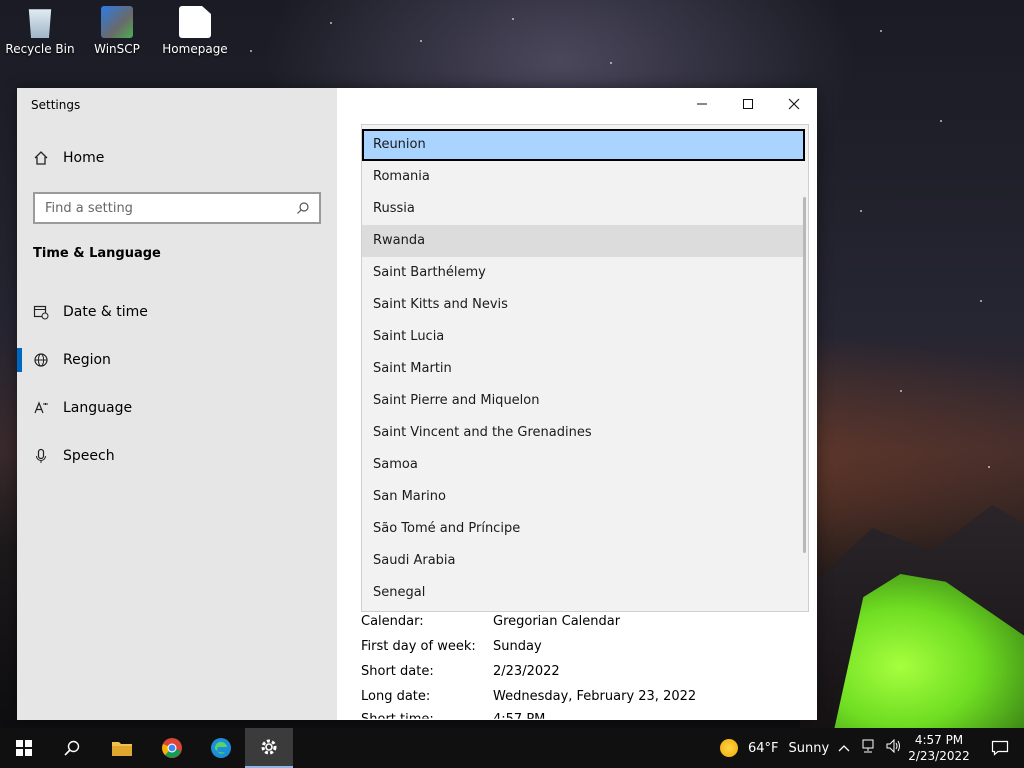 The height and width of the screenshot is (768, 1024). I want to click on desktop-icon-label: Homepage, so click(195, 49).